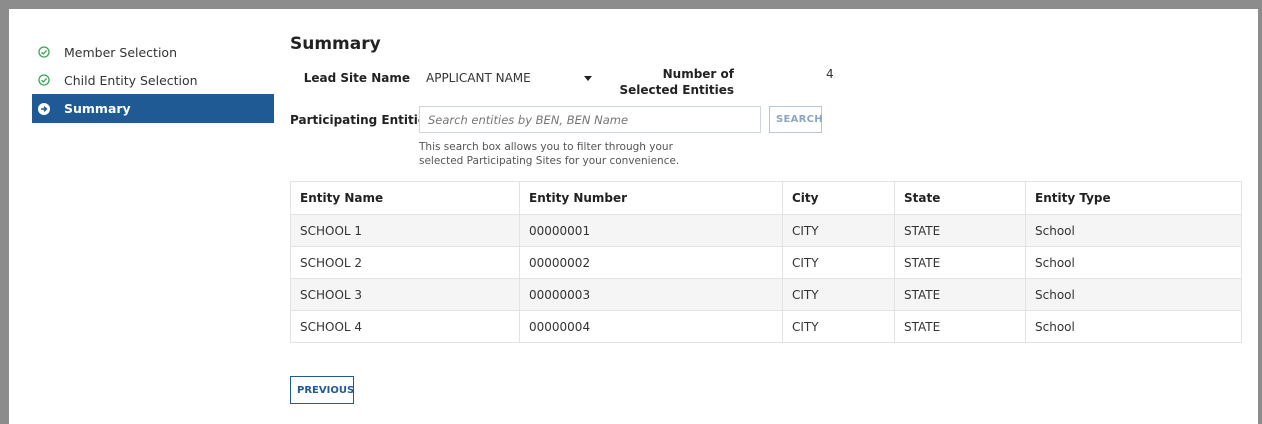 The width and height of the screenshot is (1262, 424). What do you see at coordinates (405, 294) in the screenshot?
I see `cell-entity-name: SCHOOL 3` at bounding box center [405, 294].